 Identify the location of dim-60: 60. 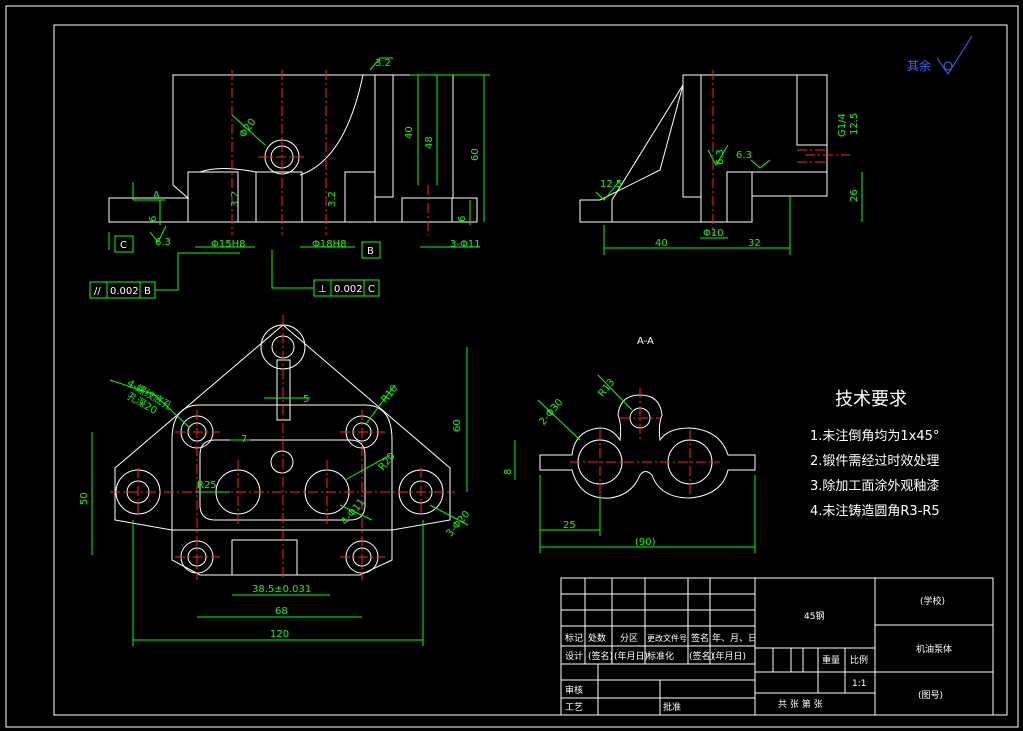
(475, 154).